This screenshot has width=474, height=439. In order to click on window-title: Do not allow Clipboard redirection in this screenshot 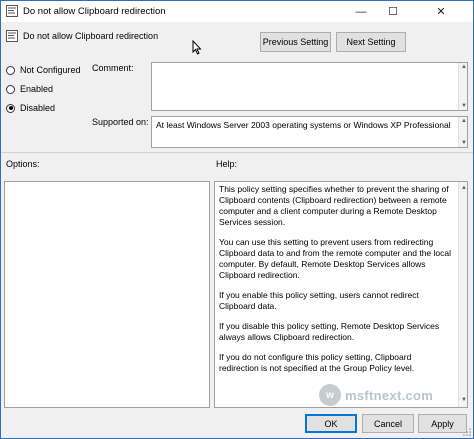, I will do `click(94, 11)`.